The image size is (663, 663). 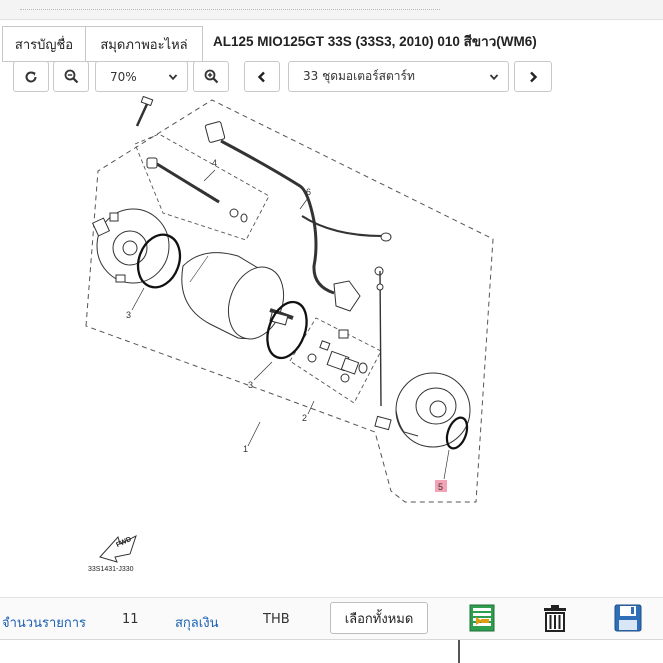 I want to click on item-count-label: จำนวนรายการ, so click(x=44, y=623).